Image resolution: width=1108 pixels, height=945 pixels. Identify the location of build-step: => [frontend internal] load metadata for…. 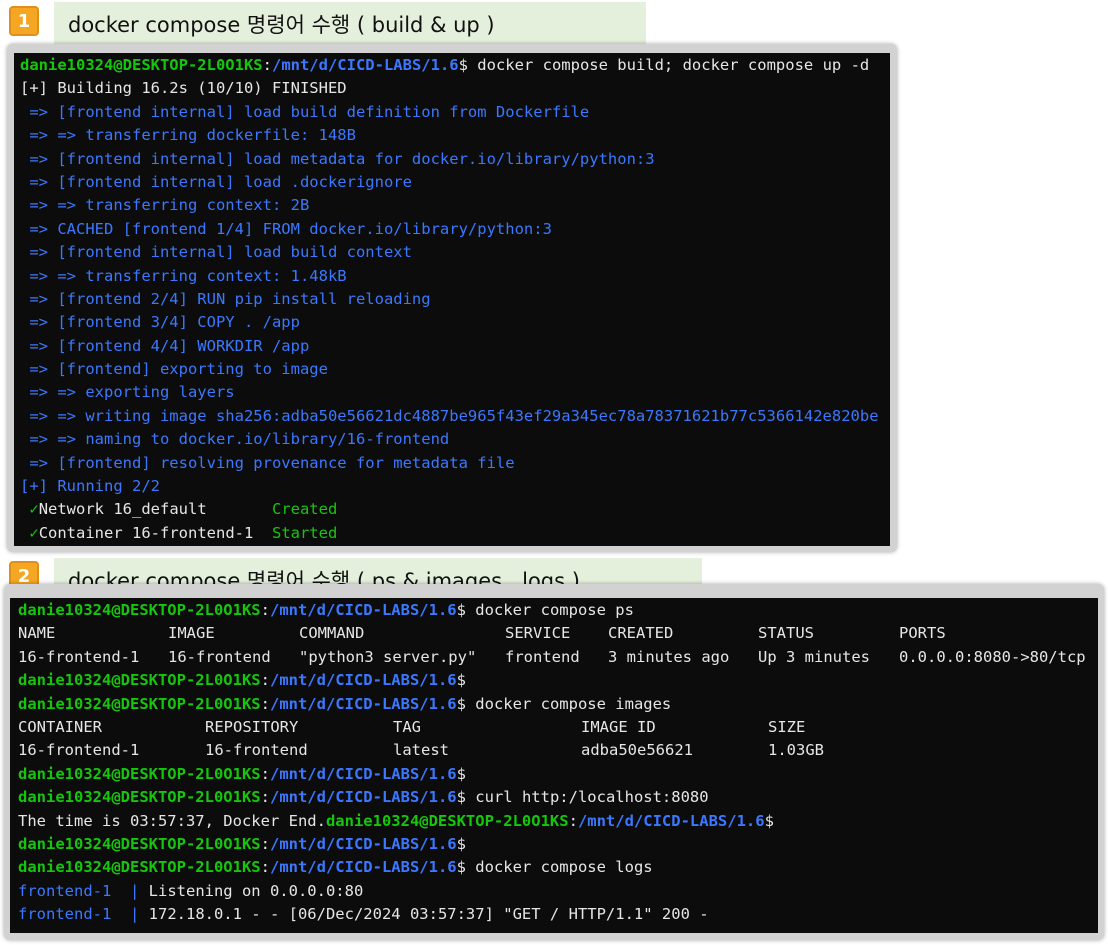
(337, 158).